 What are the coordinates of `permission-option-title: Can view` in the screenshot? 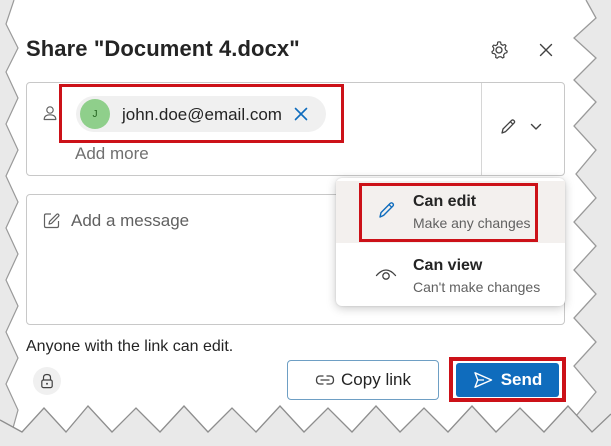 It's located at (448, 265).